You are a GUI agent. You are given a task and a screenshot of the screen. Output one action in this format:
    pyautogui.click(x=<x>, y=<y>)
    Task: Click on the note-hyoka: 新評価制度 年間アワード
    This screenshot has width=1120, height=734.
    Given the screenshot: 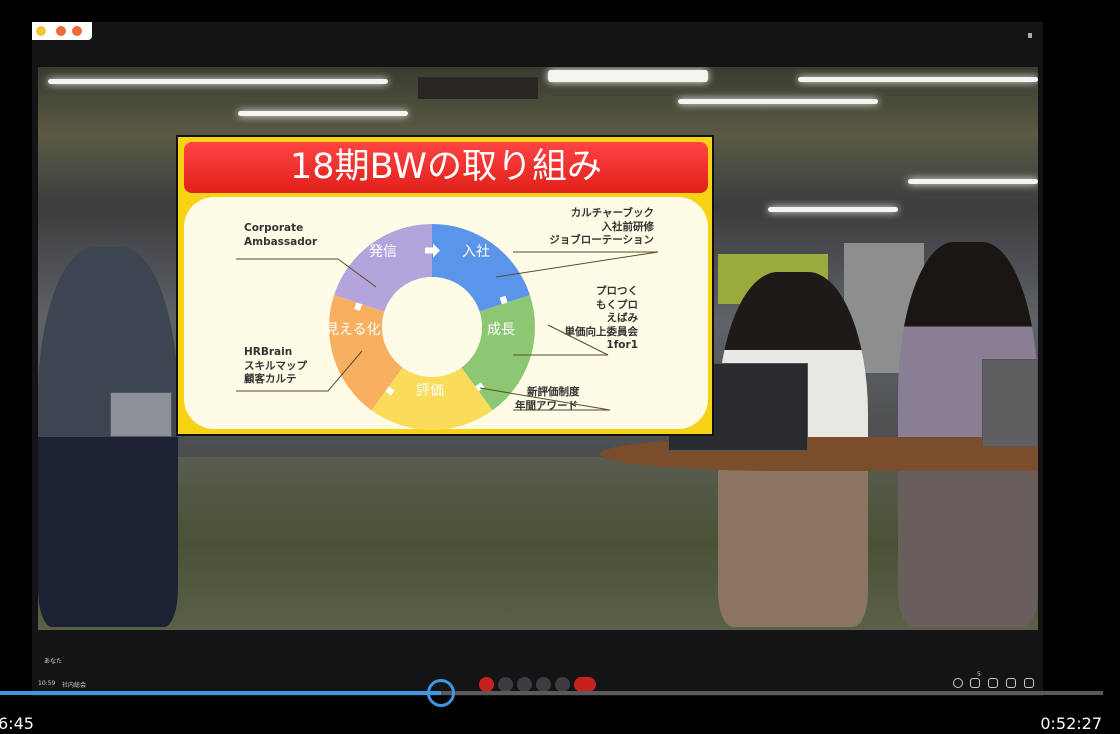 What is the action you would take?
    pyautogui.click(x=547, y=399)
    